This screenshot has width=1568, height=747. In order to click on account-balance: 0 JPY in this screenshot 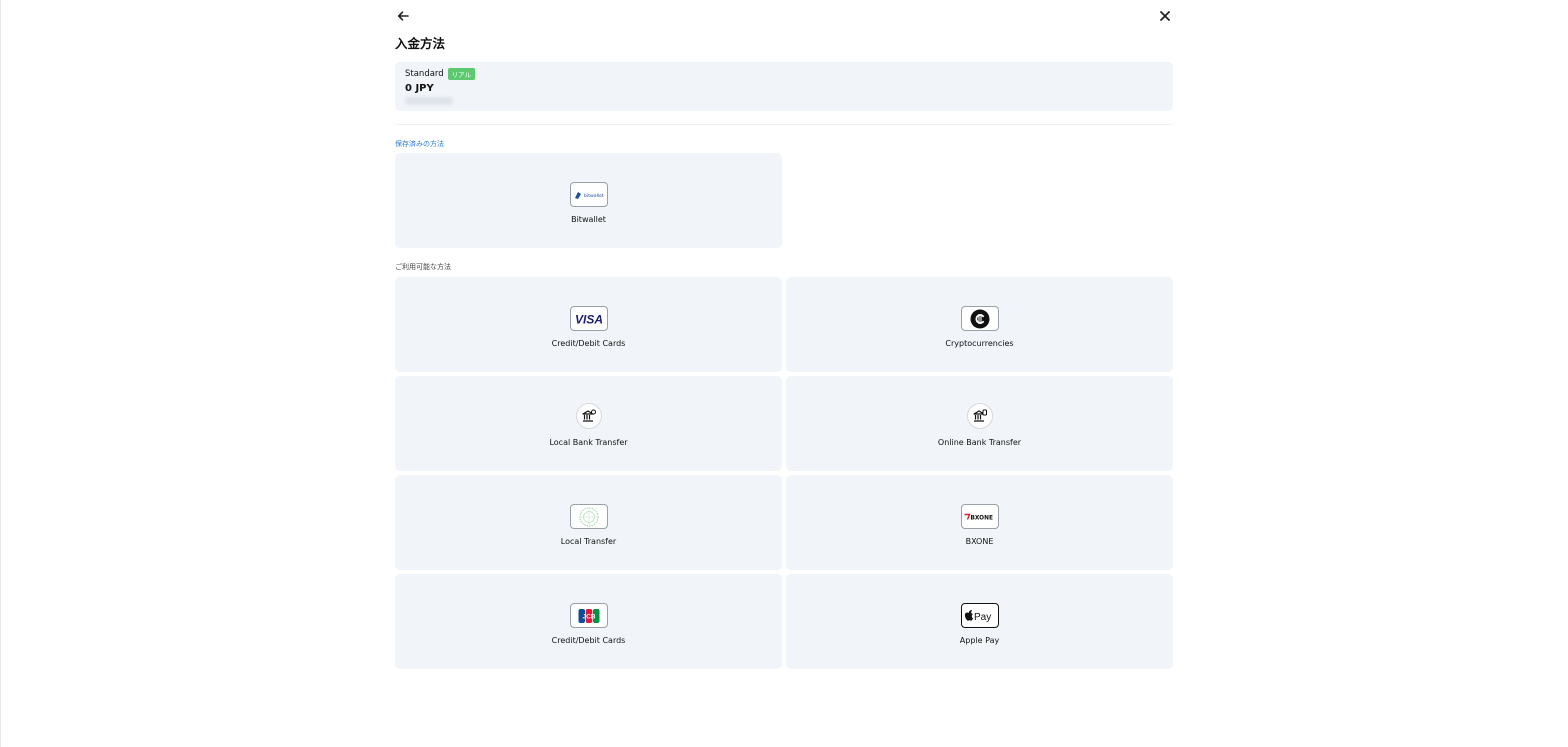, I will do `click(419, 88)`.